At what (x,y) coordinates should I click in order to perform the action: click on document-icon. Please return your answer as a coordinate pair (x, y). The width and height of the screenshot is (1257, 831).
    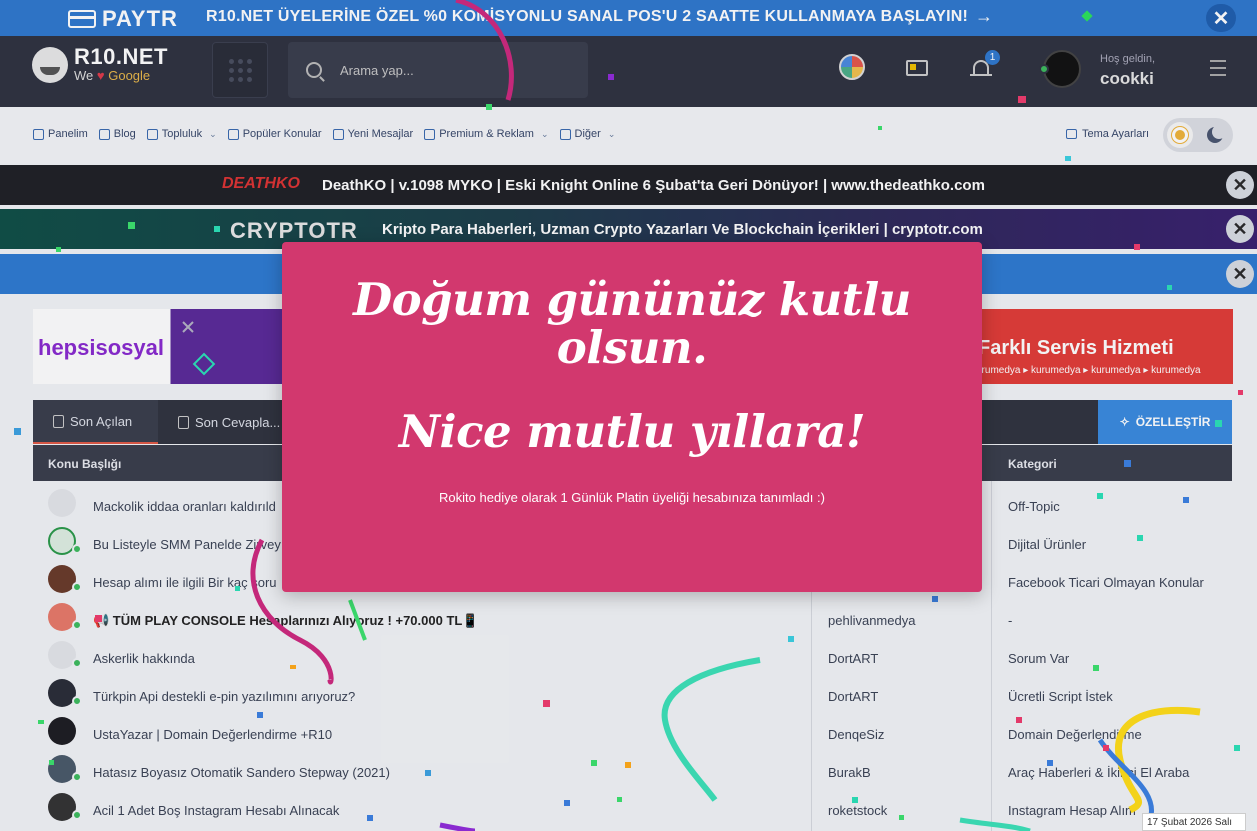
    Looking at the image, I should click on (58, 421).